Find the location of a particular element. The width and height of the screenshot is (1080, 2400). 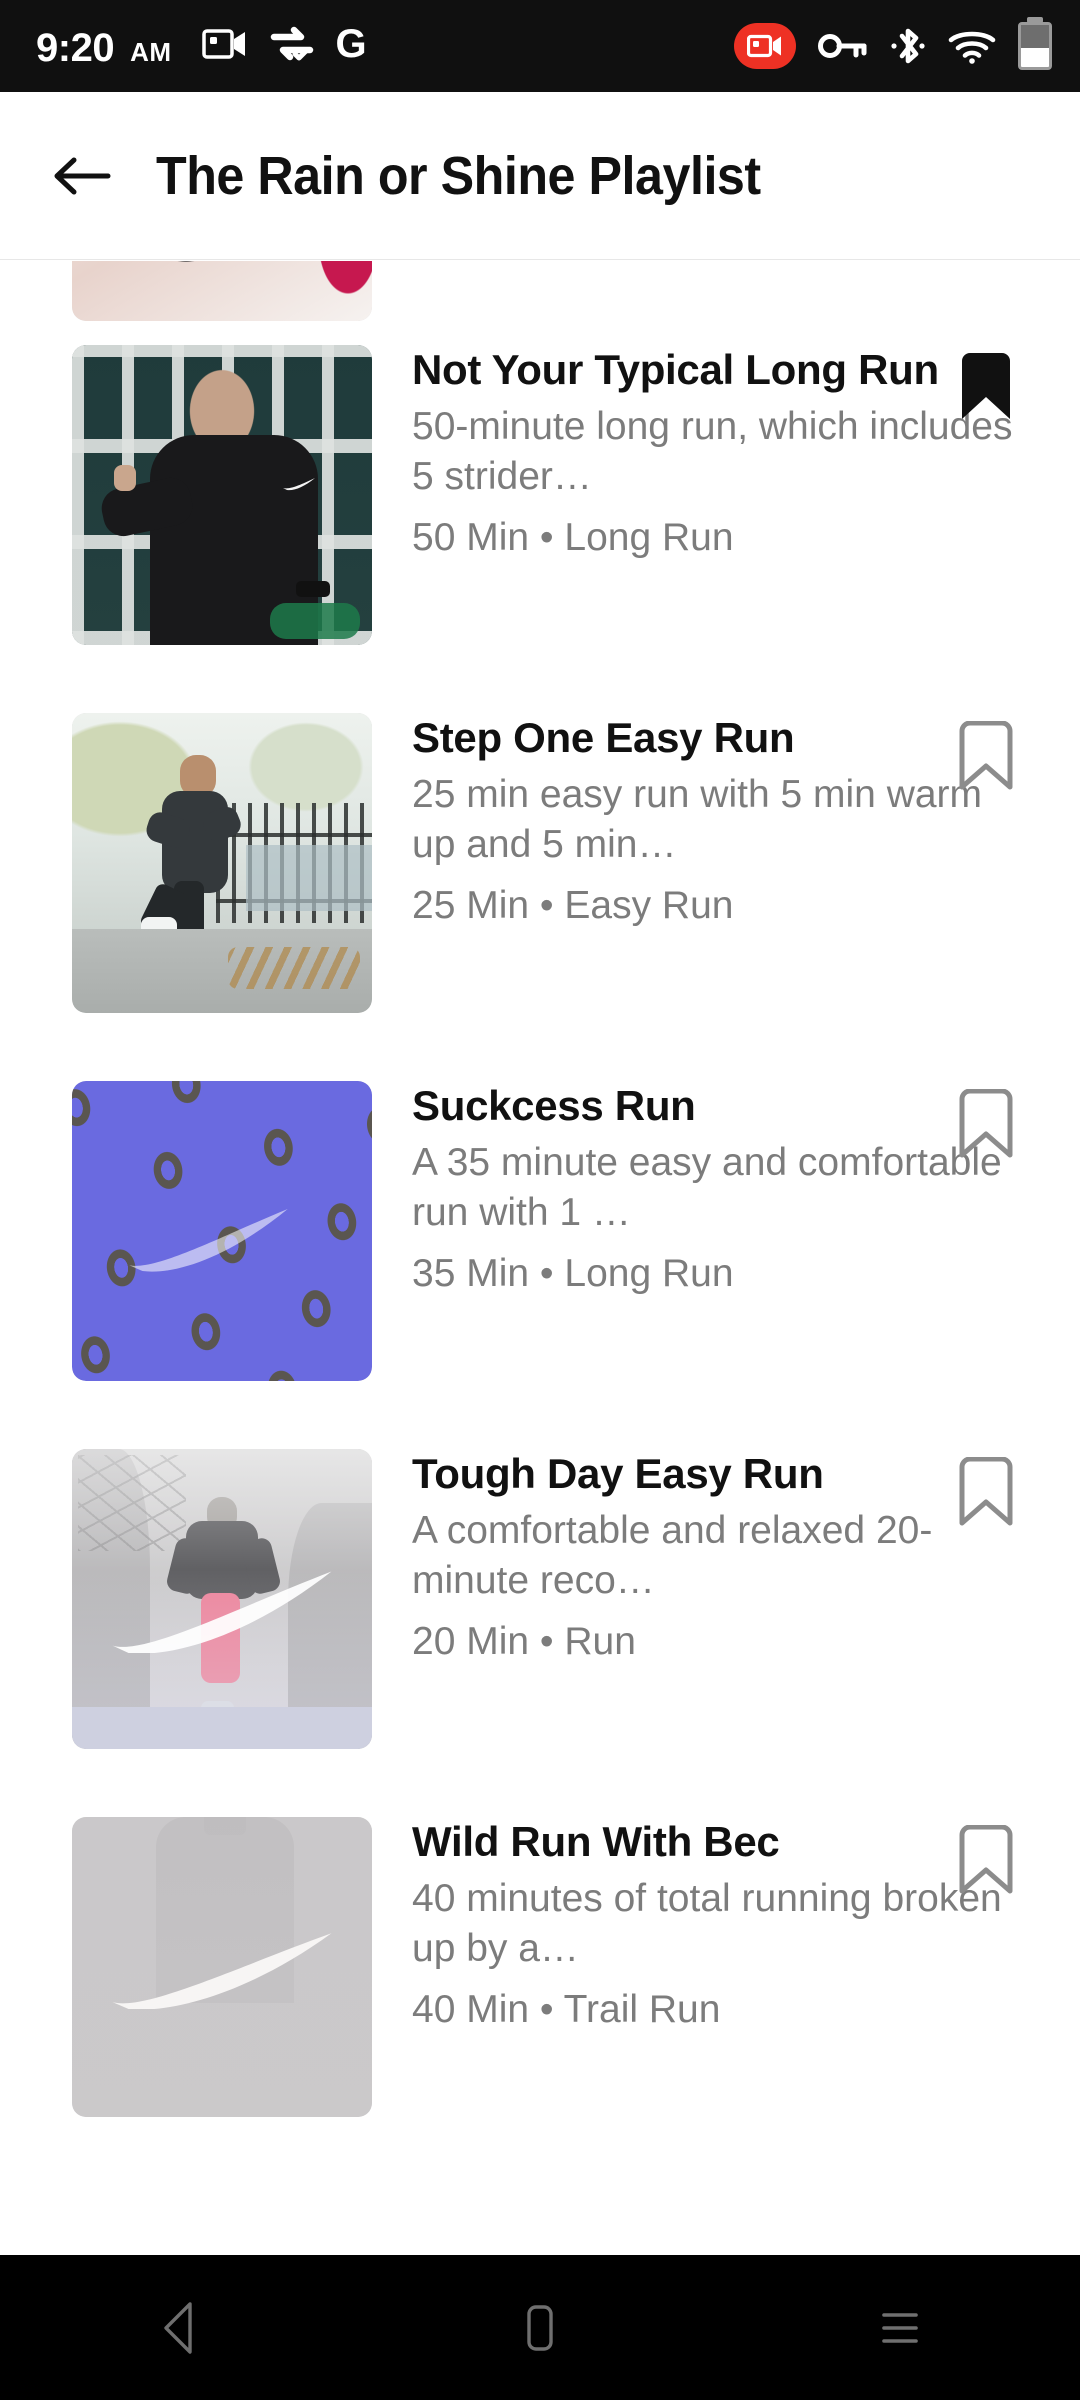

workout-meta: 25 Min • Easy Run is located at coordinates (573, 905).